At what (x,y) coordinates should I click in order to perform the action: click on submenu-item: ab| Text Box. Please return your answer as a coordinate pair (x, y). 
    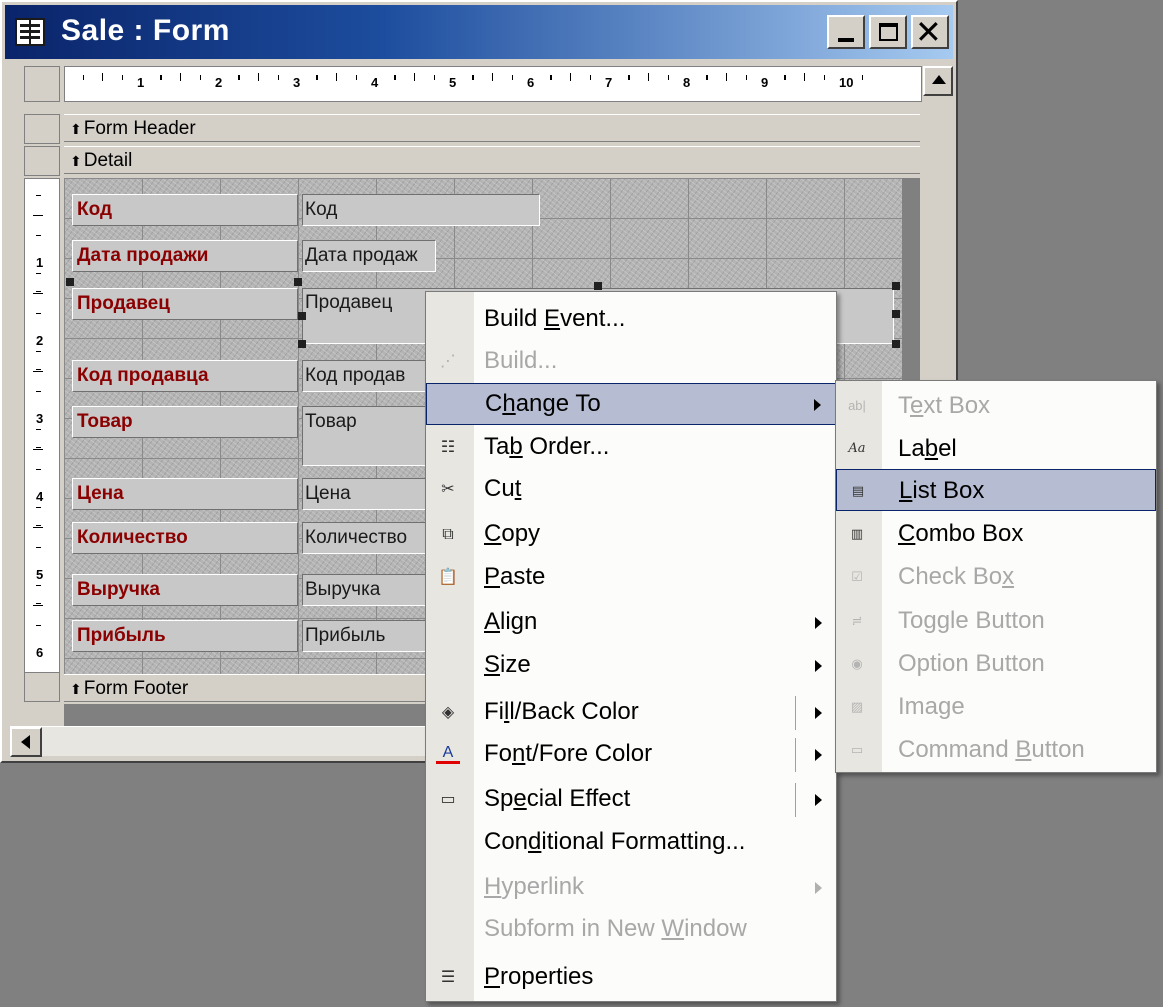
    Looking at the image, I should click on (996, 406).